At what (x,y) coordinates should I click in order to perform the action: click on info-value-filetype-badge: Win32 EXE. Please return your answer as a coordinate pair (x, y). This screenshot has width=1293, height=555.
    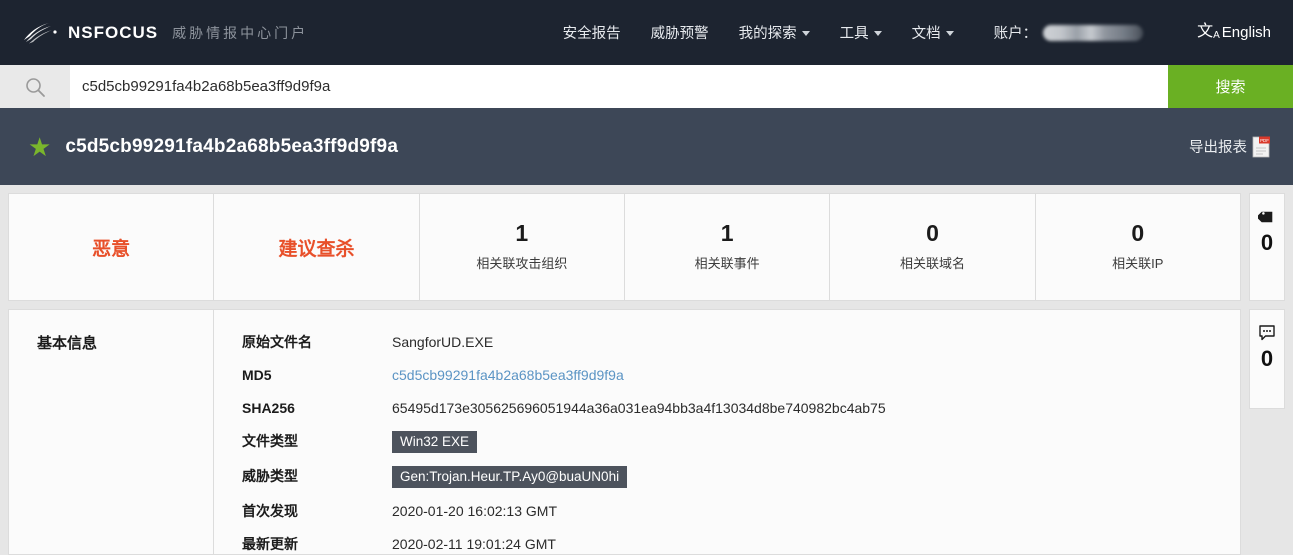
    Looking at the image, I should click on (435, 442).